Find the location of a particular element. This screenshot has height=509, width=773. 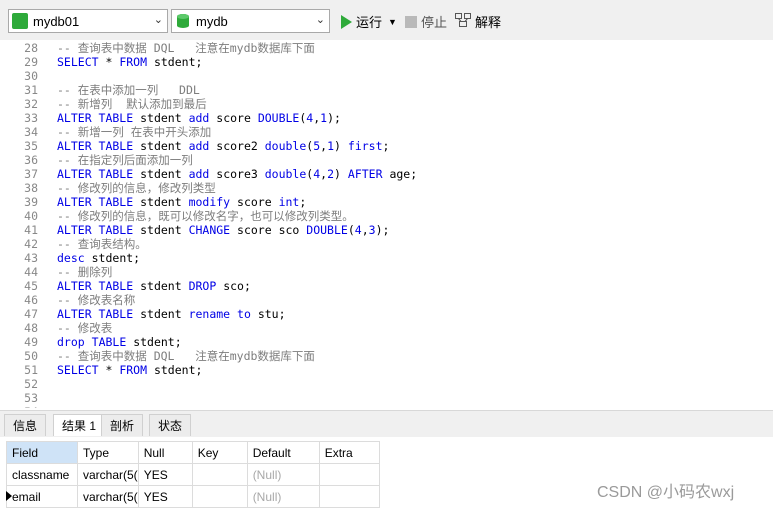

column-header-extra: Extra is located at coordinates (349, 452).